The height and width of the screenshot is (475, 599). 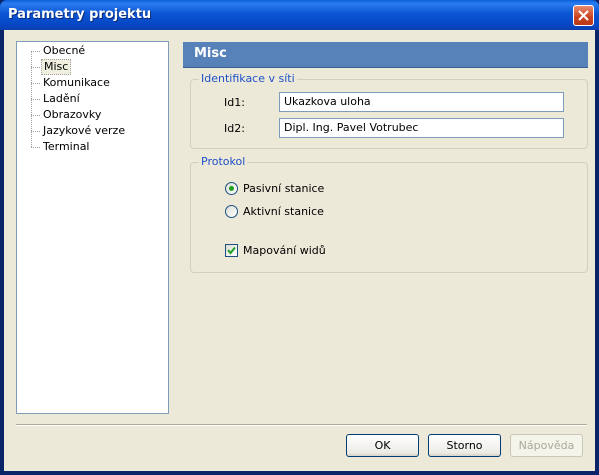 What do you see at coordinates (284, 251) in the screenshot?
I see `mapping-label: Mapování widů` at bounding box center [284, 251].